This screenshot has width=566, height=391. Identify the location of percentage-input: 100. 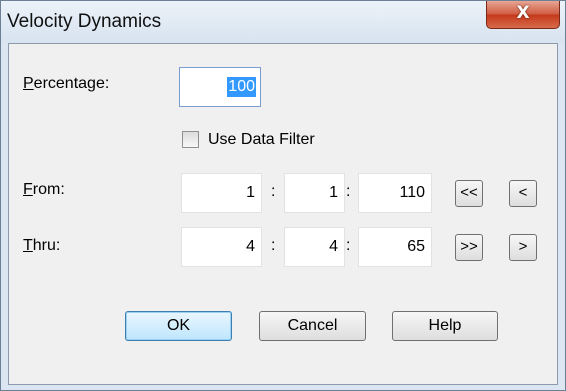
(220, 87).